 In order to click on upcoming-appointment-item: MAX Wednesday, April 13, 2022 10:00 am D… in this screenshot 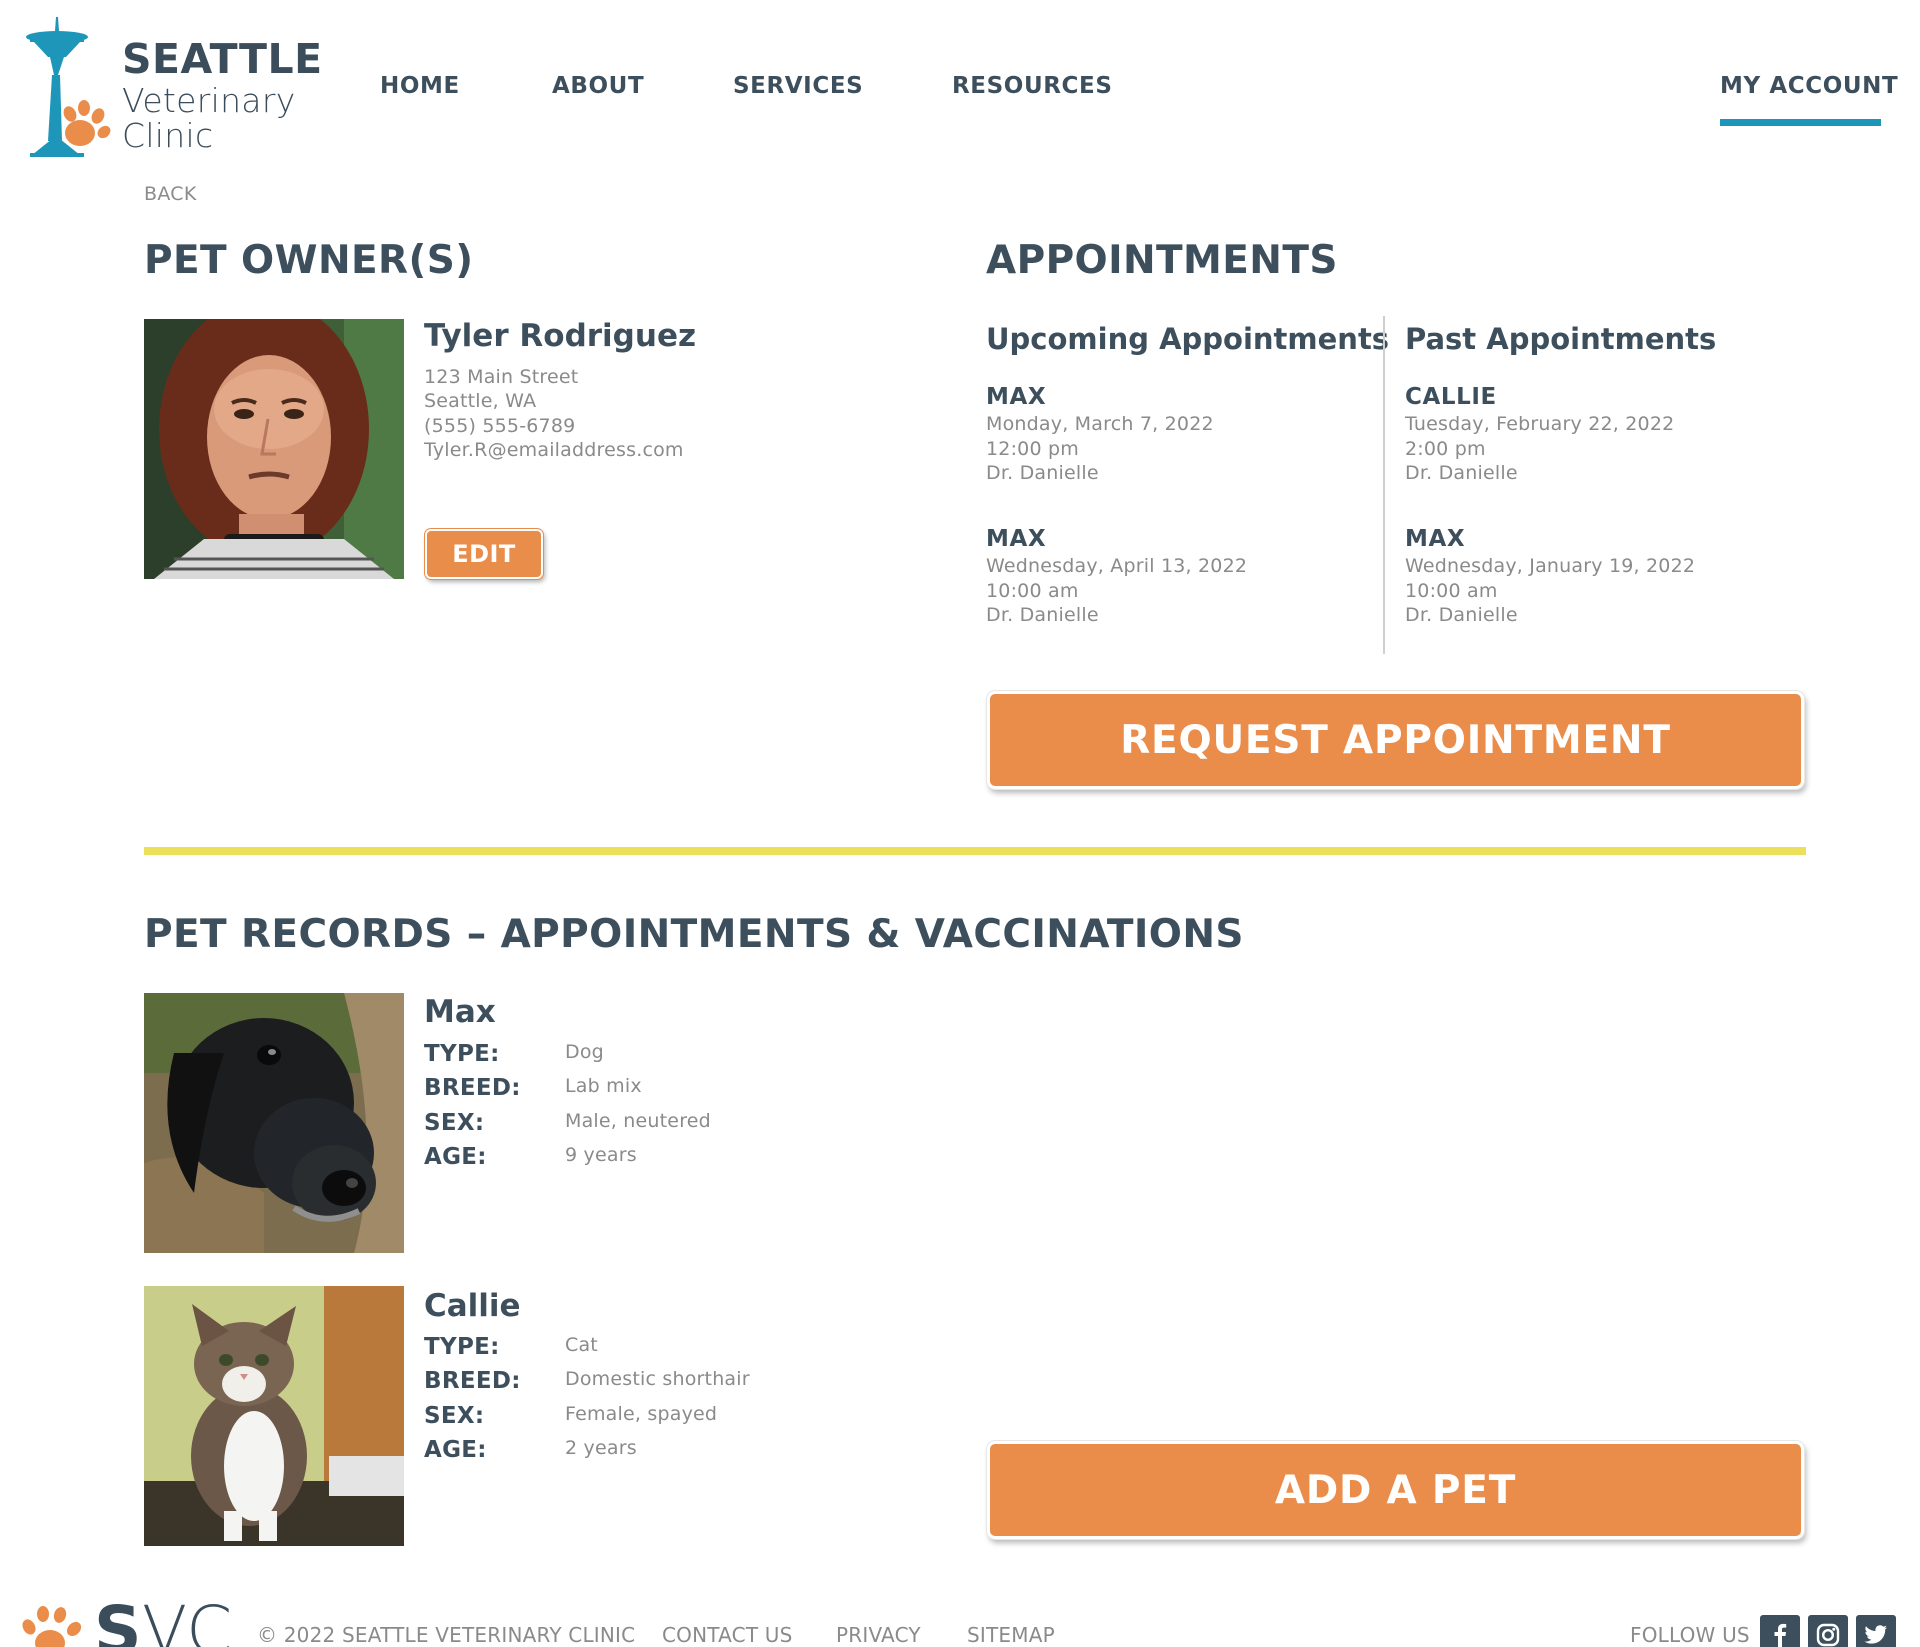, I will do `click(1176, 576)`.